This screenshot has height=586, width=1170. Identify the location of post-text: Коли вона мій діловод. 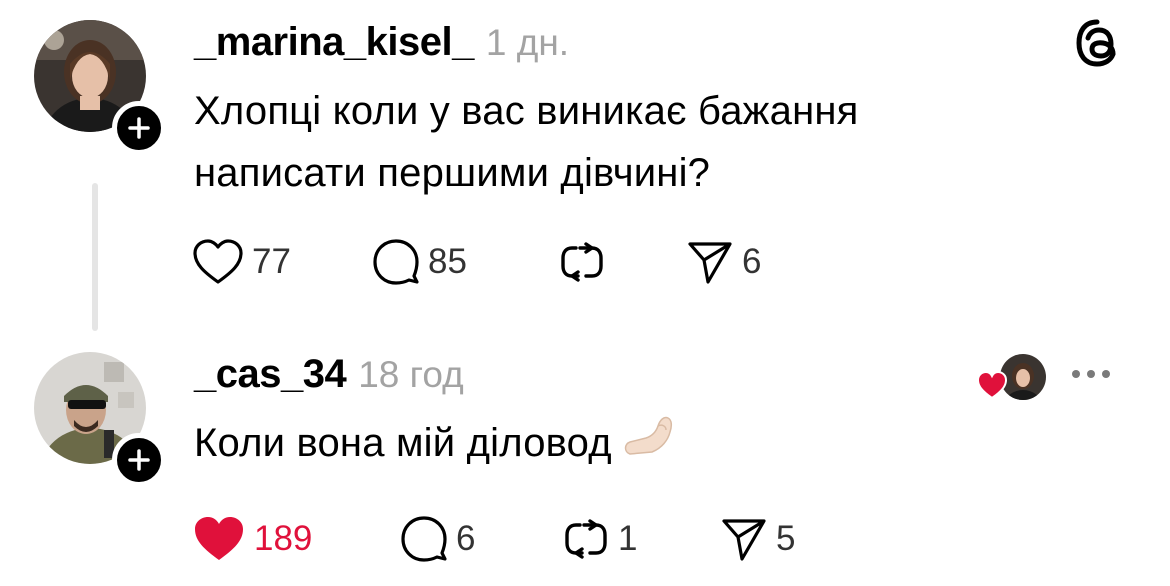
(435, 444).